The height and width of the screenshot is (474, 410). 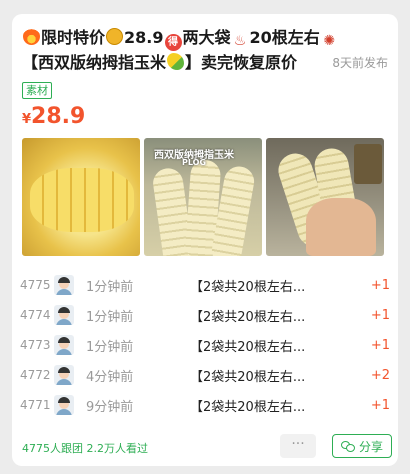 What do you see at coordinates (35, 345) in the screenshot?
I see `order-number: 4773` at bounding box center [35, 345].